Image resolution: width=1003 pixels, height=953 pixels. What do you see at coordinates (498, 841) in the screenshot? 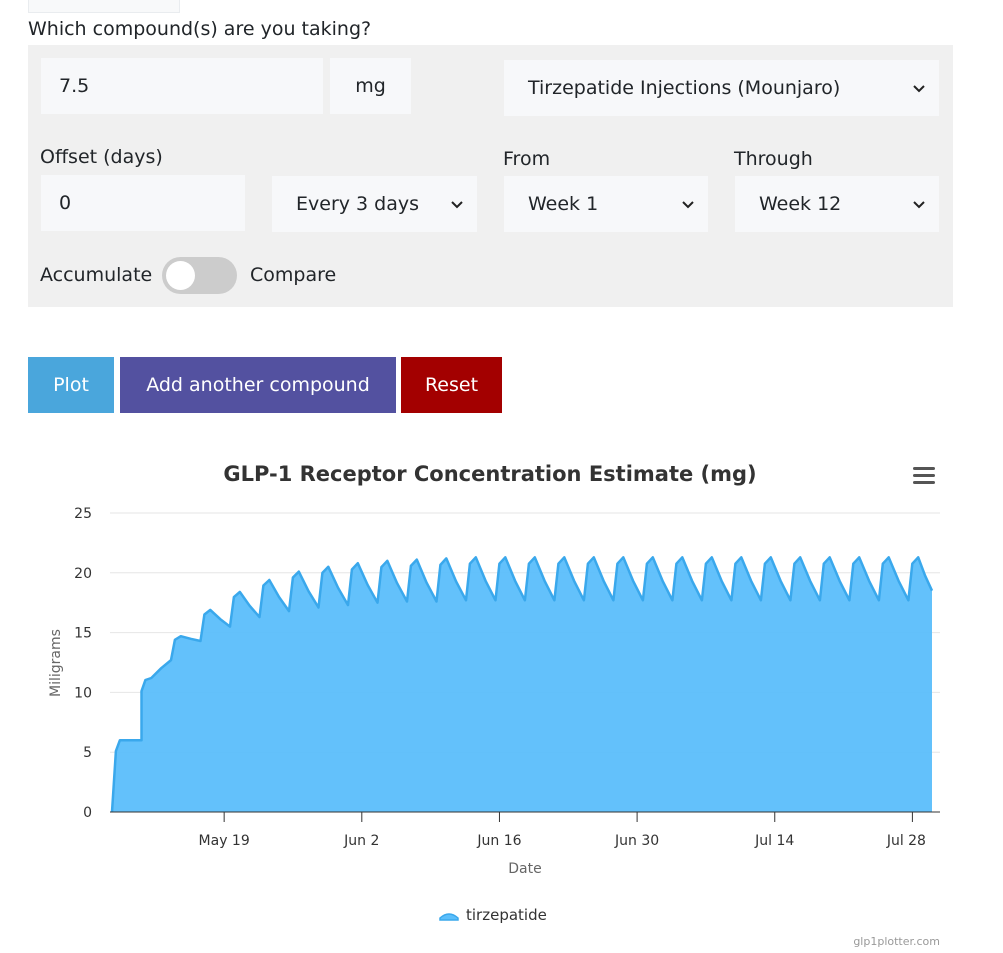
I see `x-tick-label: Jun 16` at bounding box center [498, 841].